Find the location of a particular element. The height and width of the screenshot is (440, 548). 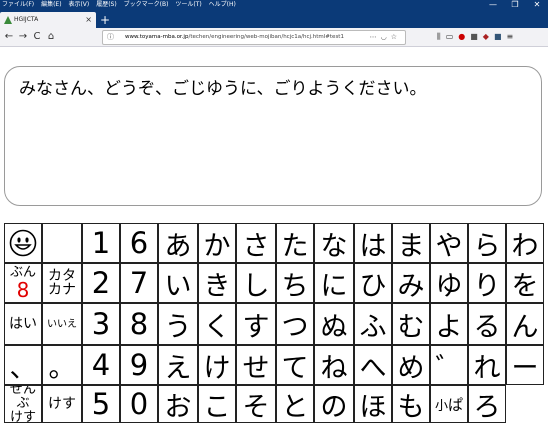

menu-edit: 編集(E) is located at coordinates (51, 4).